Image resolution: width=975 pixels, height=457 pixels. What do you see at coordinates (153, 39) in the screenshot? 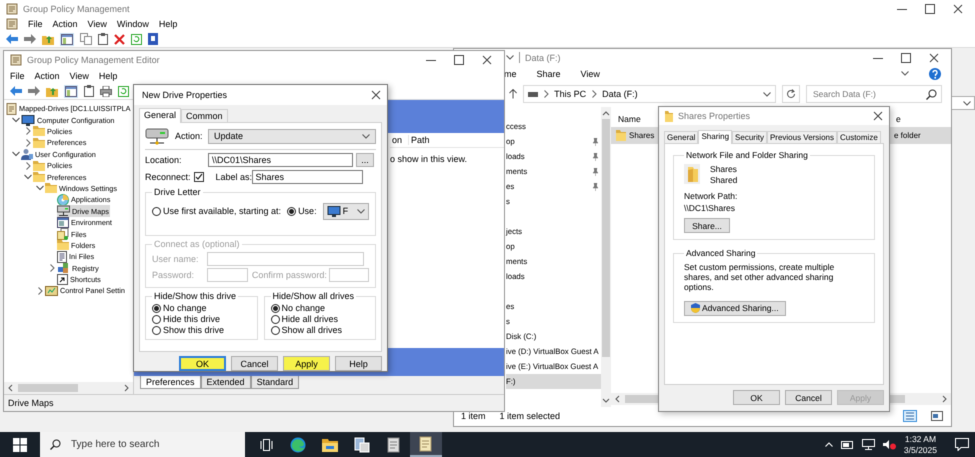
I see `book-icon` at bounding box center [153, 39].